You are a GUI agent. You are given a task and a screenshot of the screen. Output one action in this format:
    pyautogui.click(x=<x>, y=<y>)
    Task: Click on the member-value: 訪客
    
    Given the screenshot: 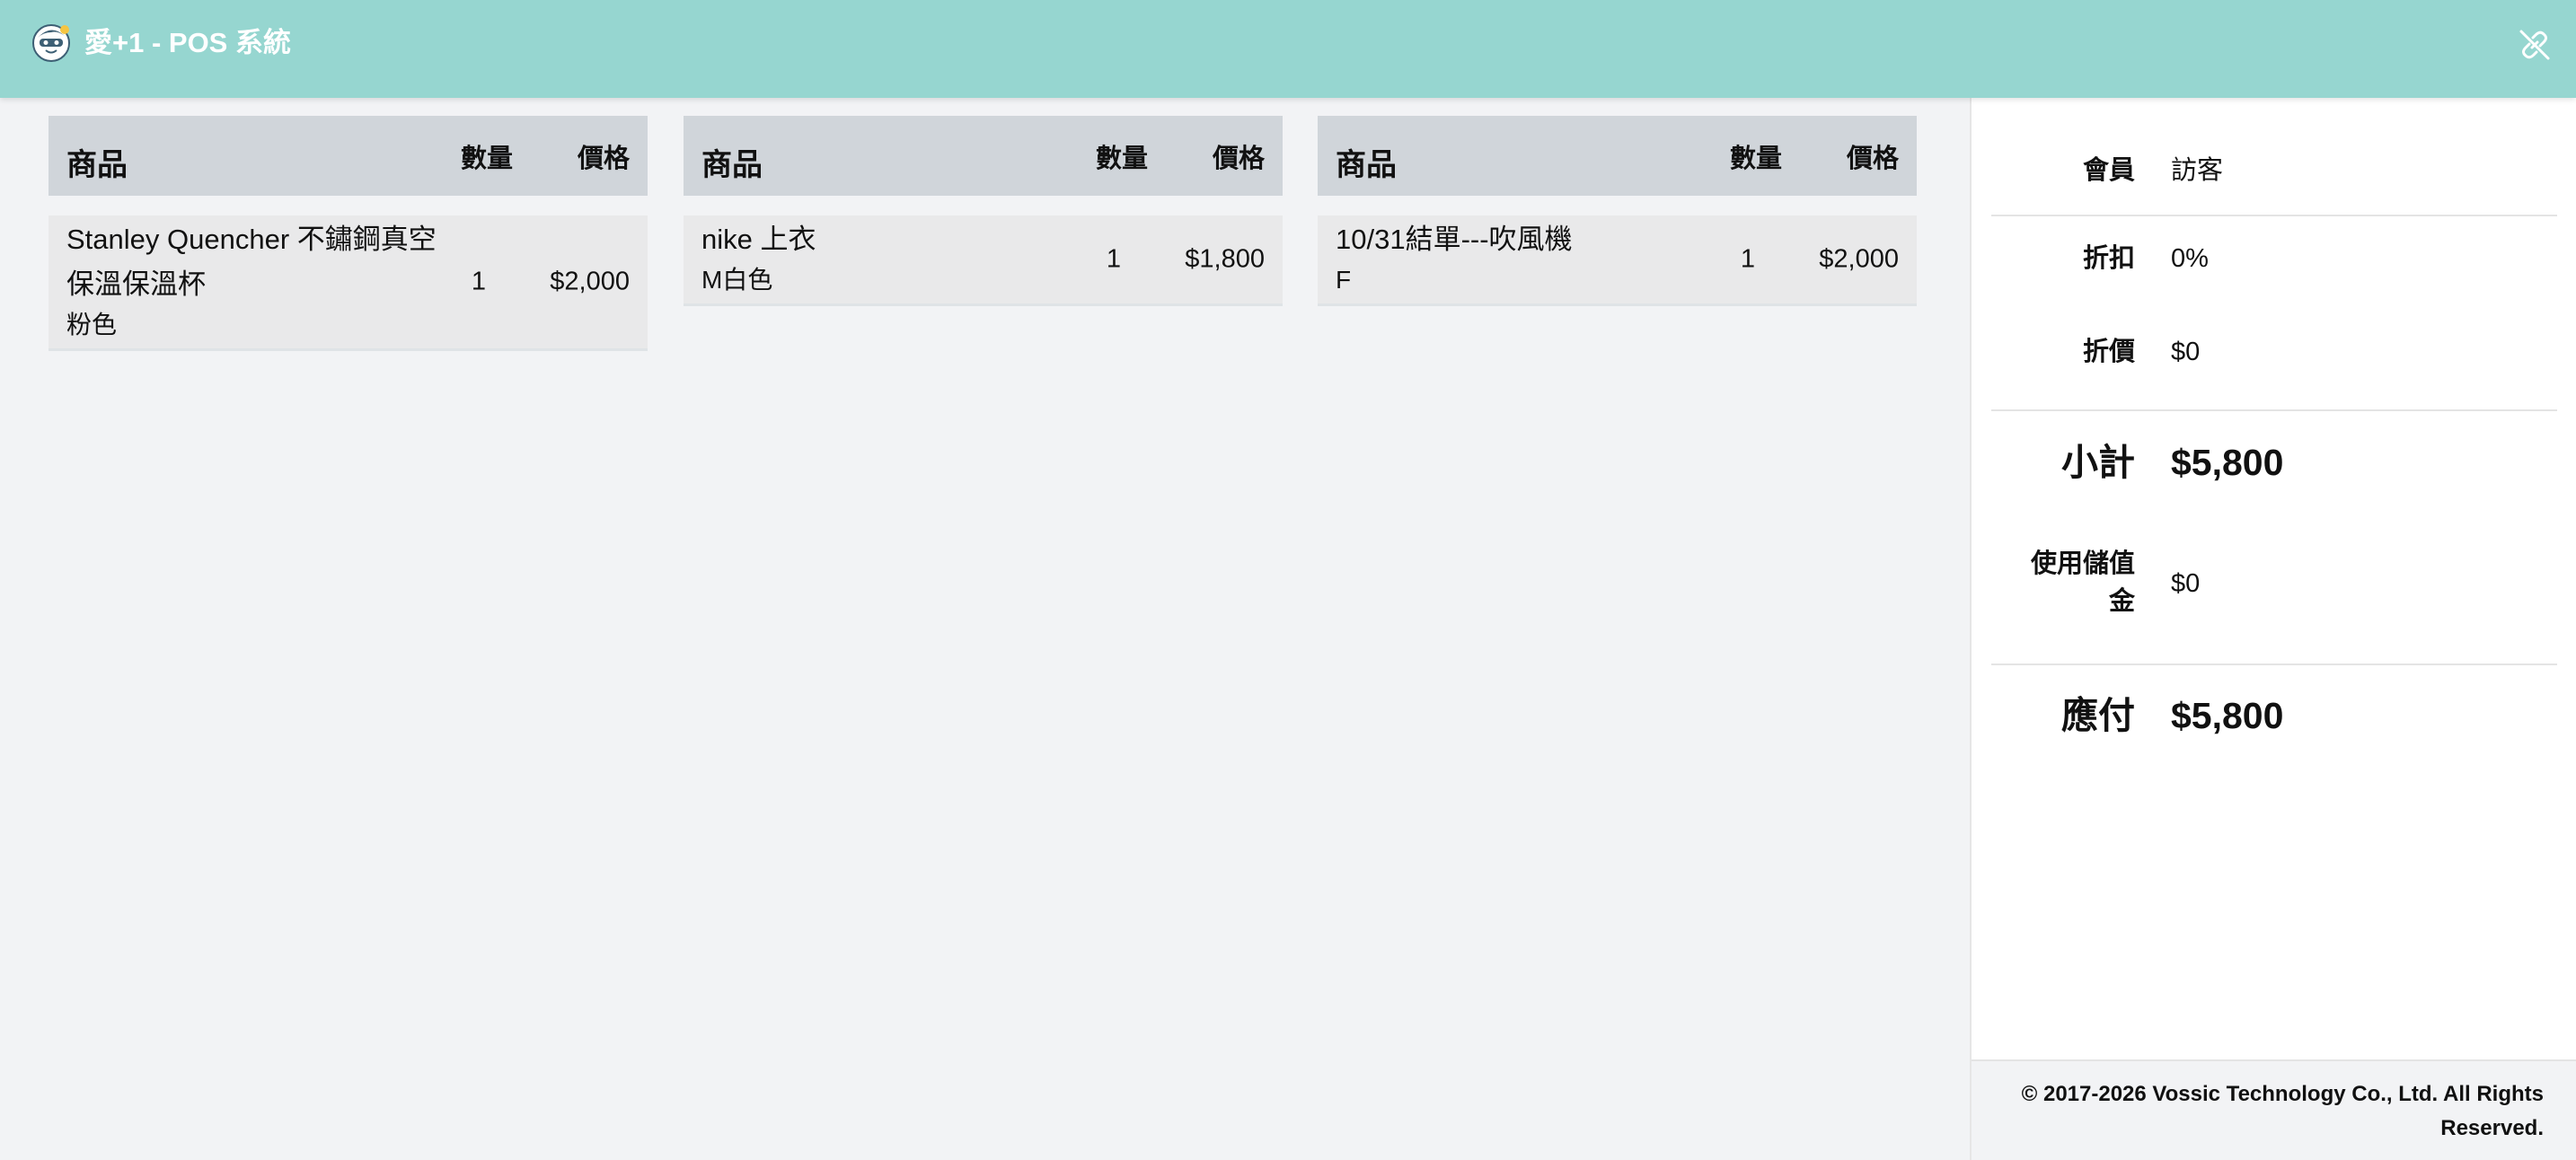 What is the action you would take?
    pyautogui.click(x=2197, y=170)
    